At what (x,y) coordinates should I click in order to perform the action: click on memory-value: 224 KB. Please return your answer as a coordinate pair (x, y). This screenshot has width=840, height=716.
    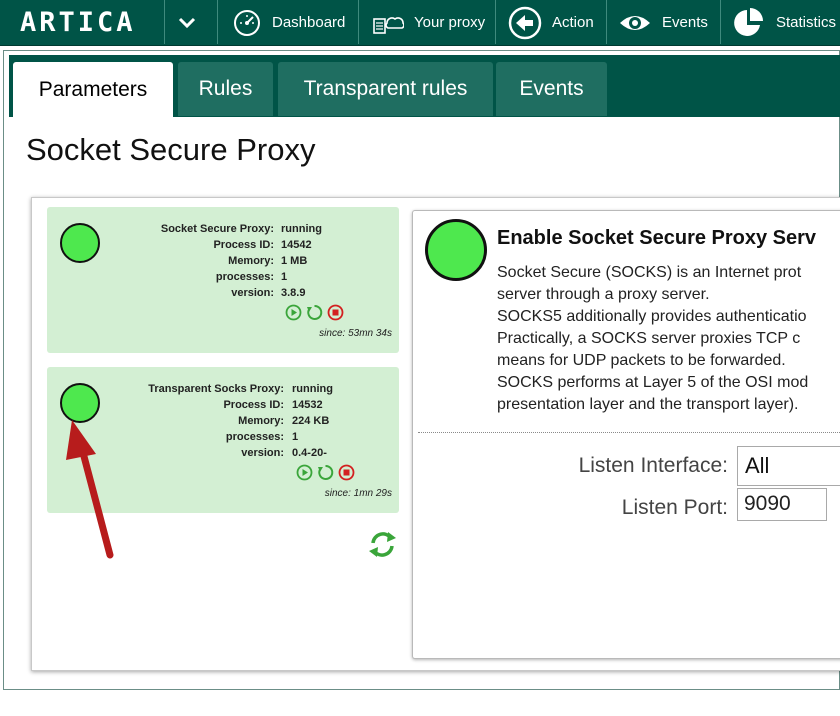
    Looking at the image, I should click on (311, 421).